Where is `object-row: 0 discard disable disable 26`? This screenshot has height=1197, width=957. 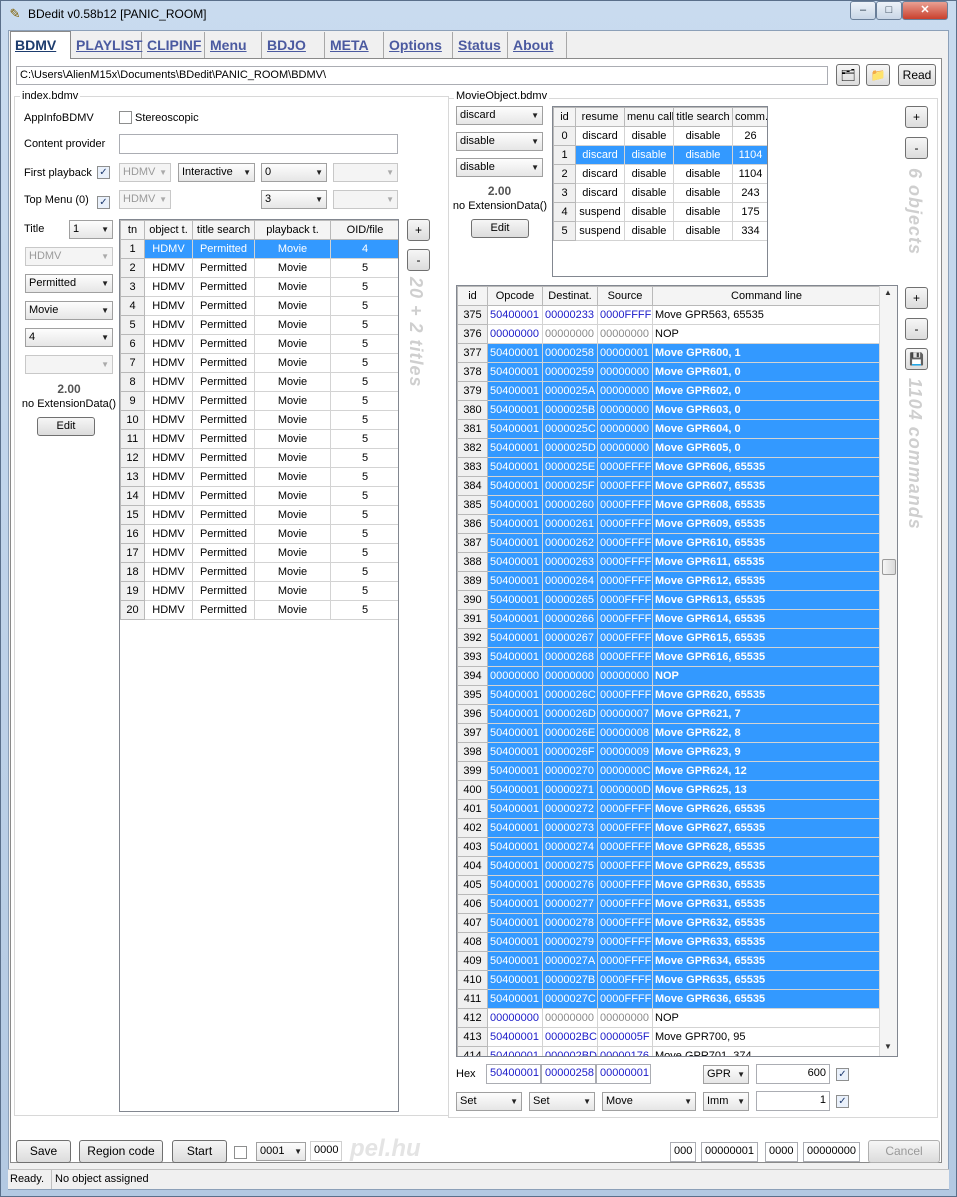 object-row: 0 discard disable disable 26 is located at coordinates (660, 136).